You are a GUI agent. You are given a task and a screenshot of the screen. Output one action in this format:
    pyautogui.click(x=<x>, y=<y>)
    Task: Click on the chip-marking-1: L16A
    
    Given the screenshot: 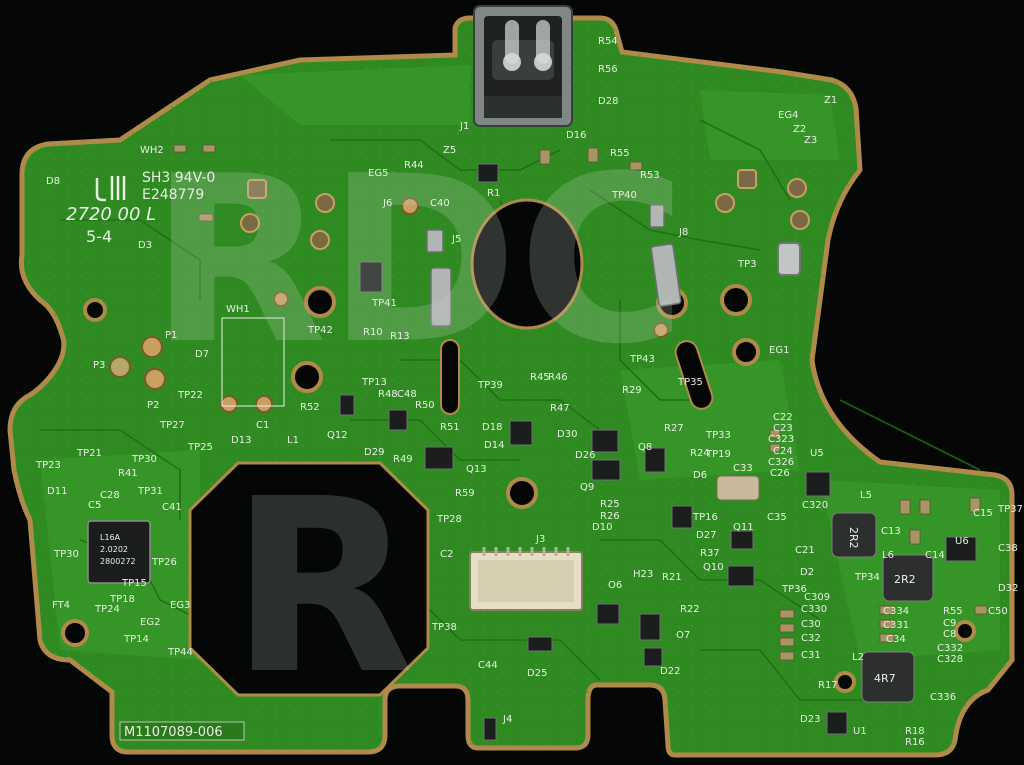 What is the action you would take?
    pyautogui.click(x=110, y=537)
    